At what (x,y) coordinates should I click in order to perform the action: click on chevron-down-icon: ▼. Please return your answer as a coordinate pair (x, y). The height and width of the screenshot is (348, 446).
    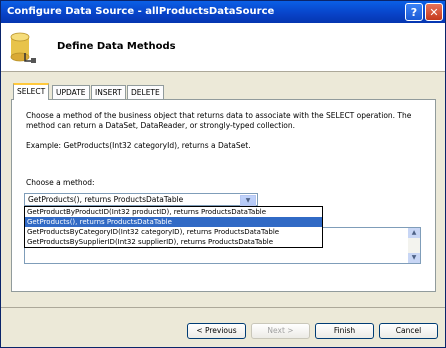
    Looking at the image, I should click on (248, 200).